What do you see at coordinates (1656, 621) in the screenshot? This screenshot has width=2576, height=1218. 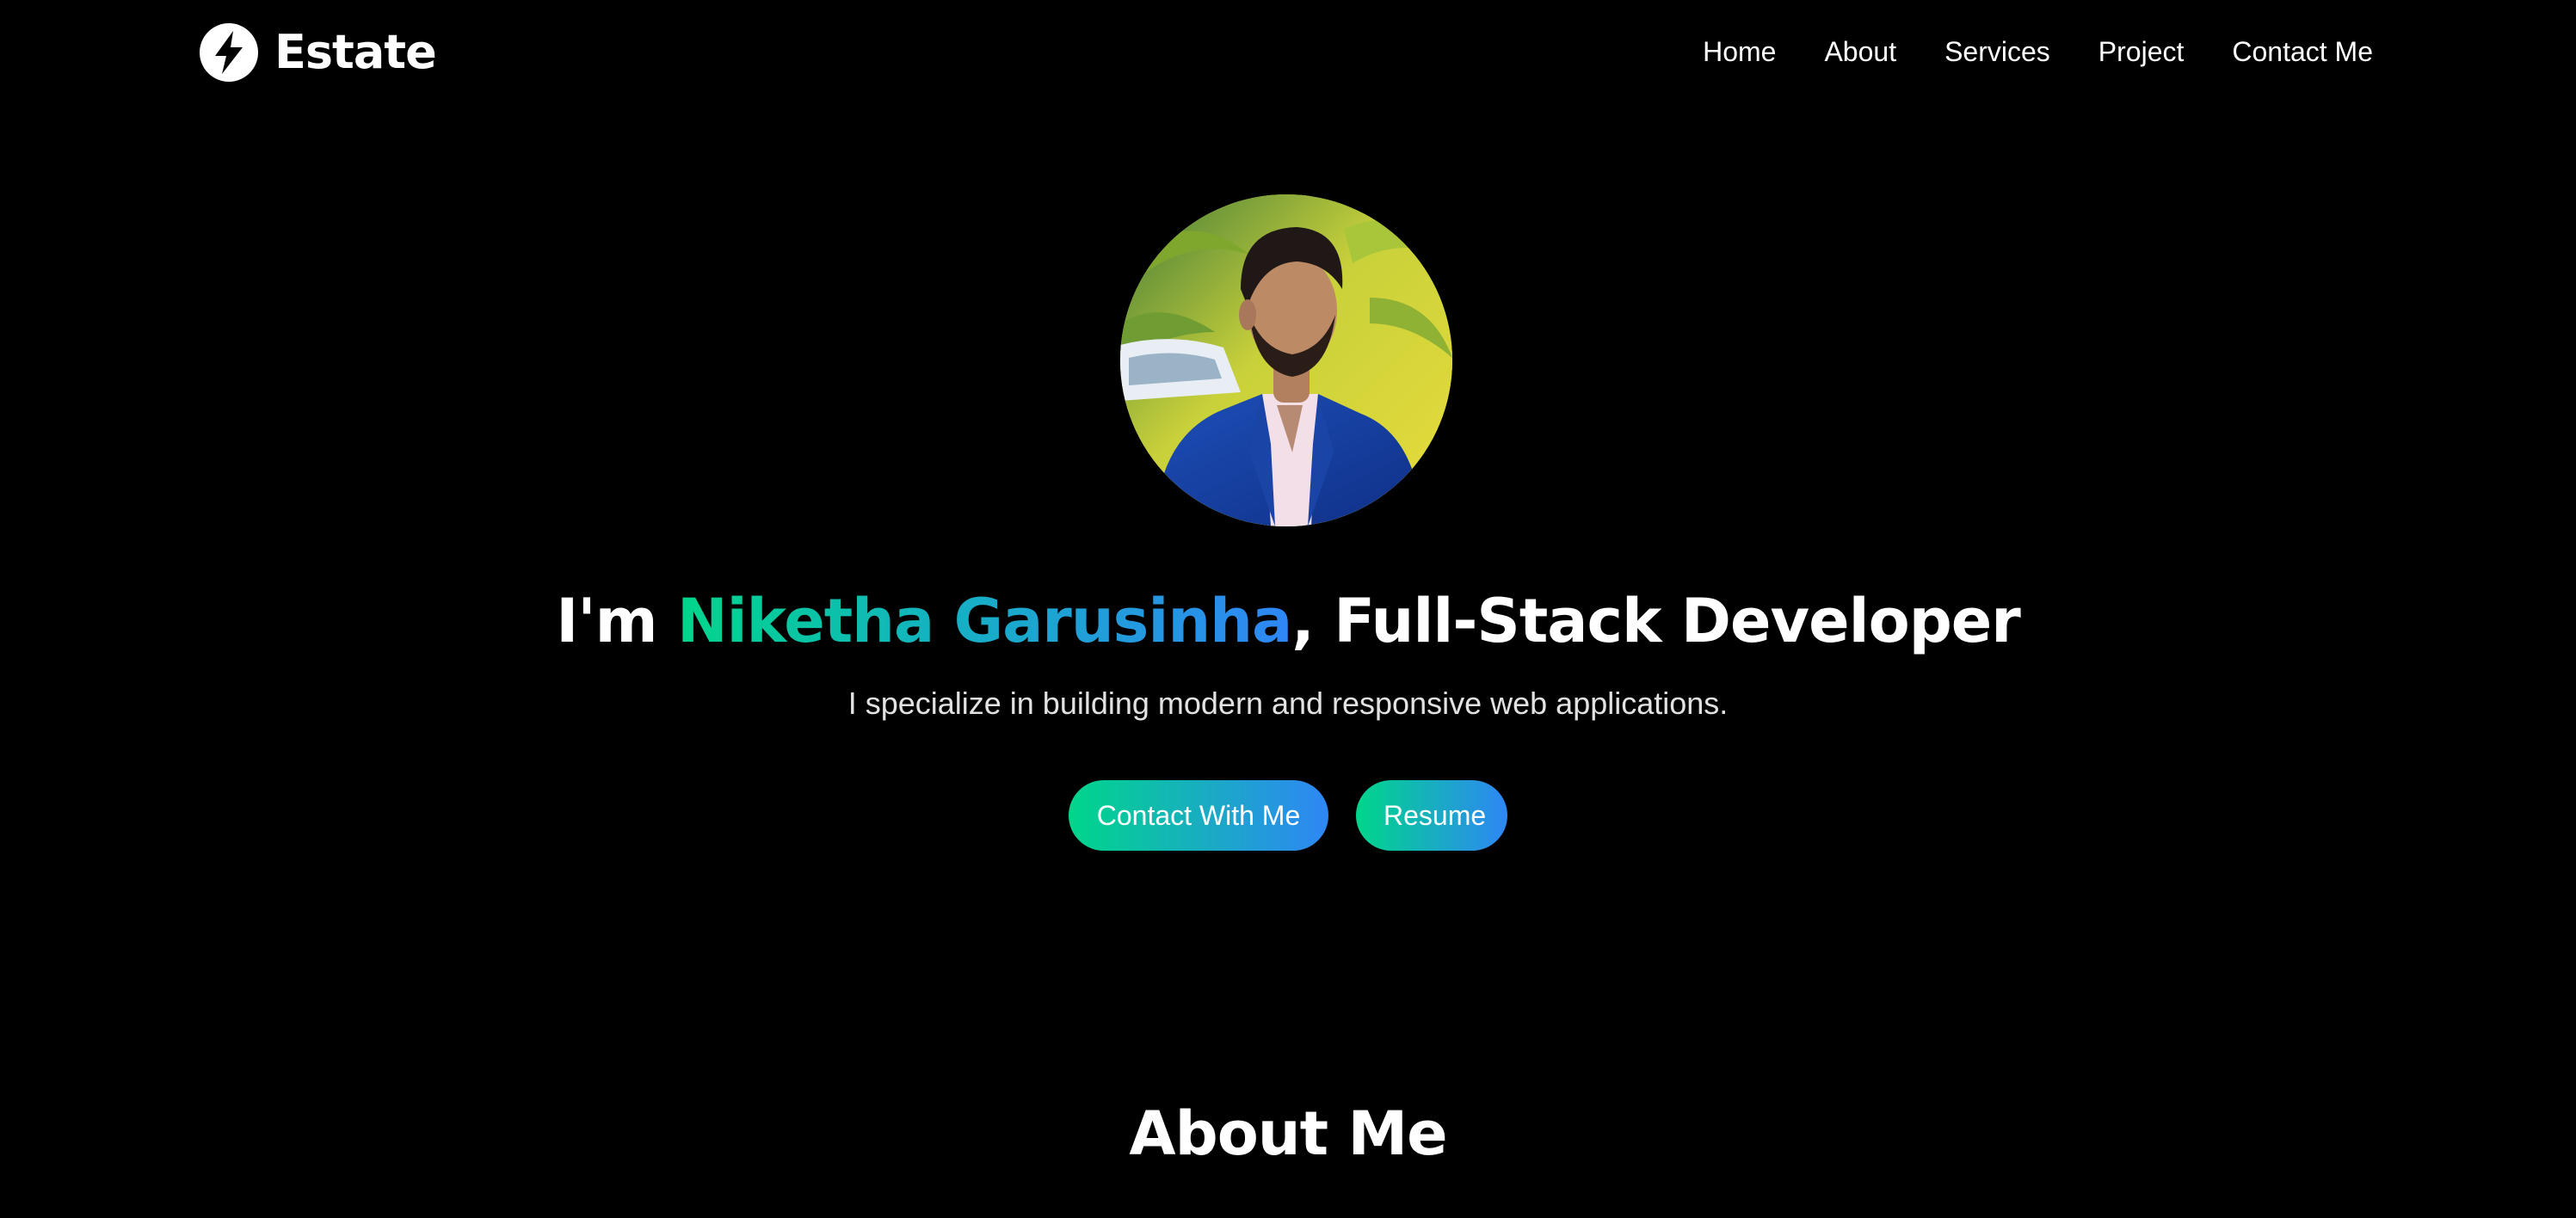 I see `hero-title-suffix: , Full-Stack Developer` at bounding box center [1656, 621].